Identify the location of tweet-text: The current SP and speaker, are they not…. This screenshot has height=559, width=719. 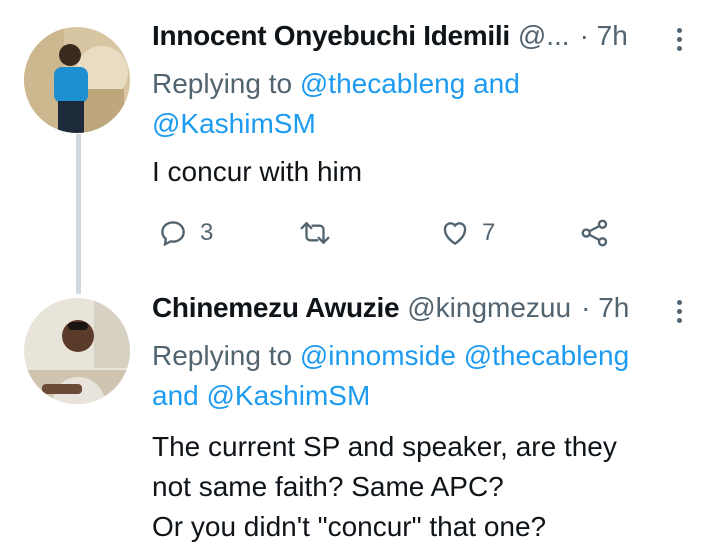
(384, 487).